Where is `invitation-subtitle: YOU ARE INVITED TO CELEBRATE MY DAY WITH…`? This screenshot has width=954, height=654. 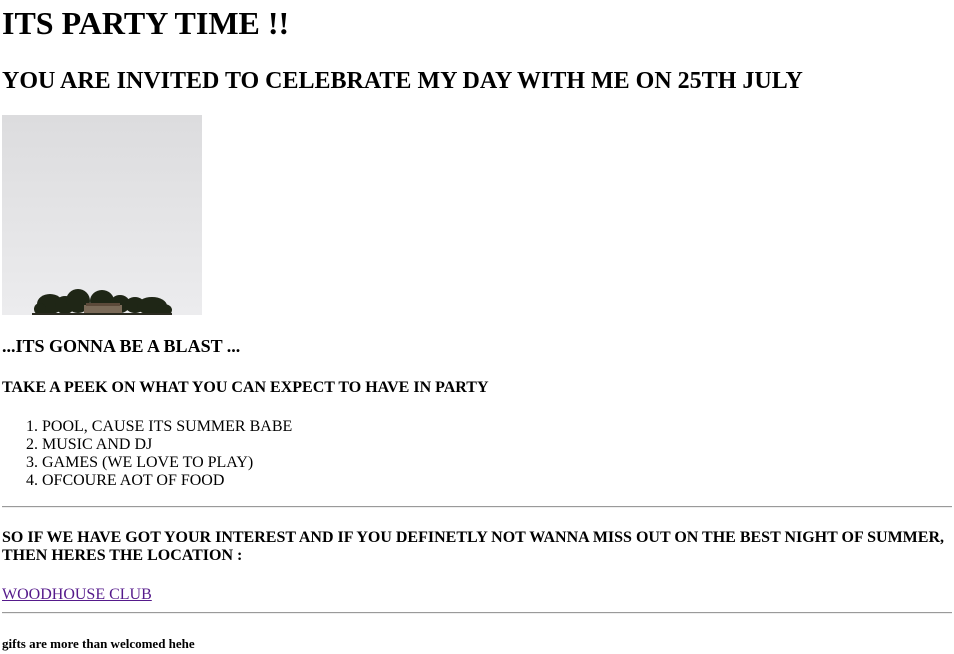 invitation-subtitle: YOU ARE INVITED TO CELEBRATE MY DAY WITH… is located at coordinates (402, 81).